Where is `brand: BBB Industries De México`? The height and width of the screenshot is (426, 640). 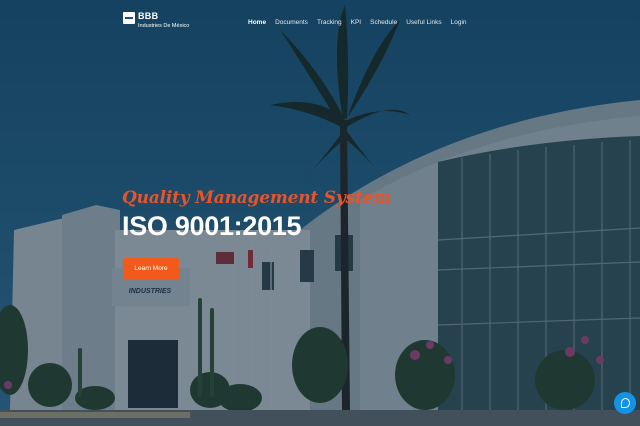 brand: BBB Industries De México is located at coordinates (156, 20).